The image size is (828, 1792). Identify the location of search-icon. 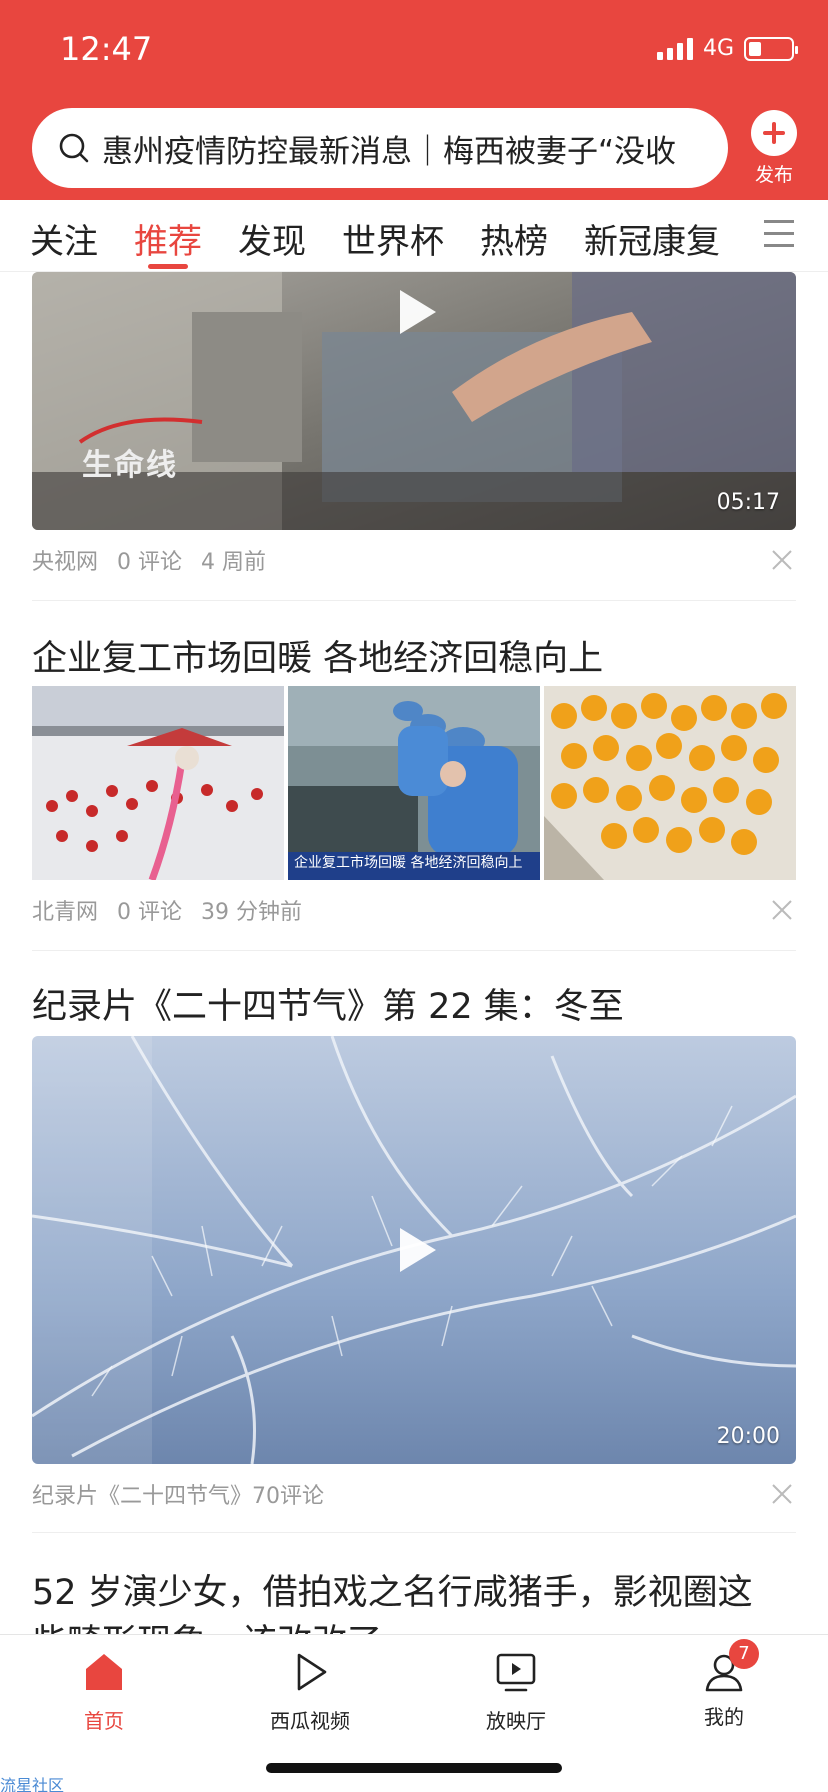
(74, 148).